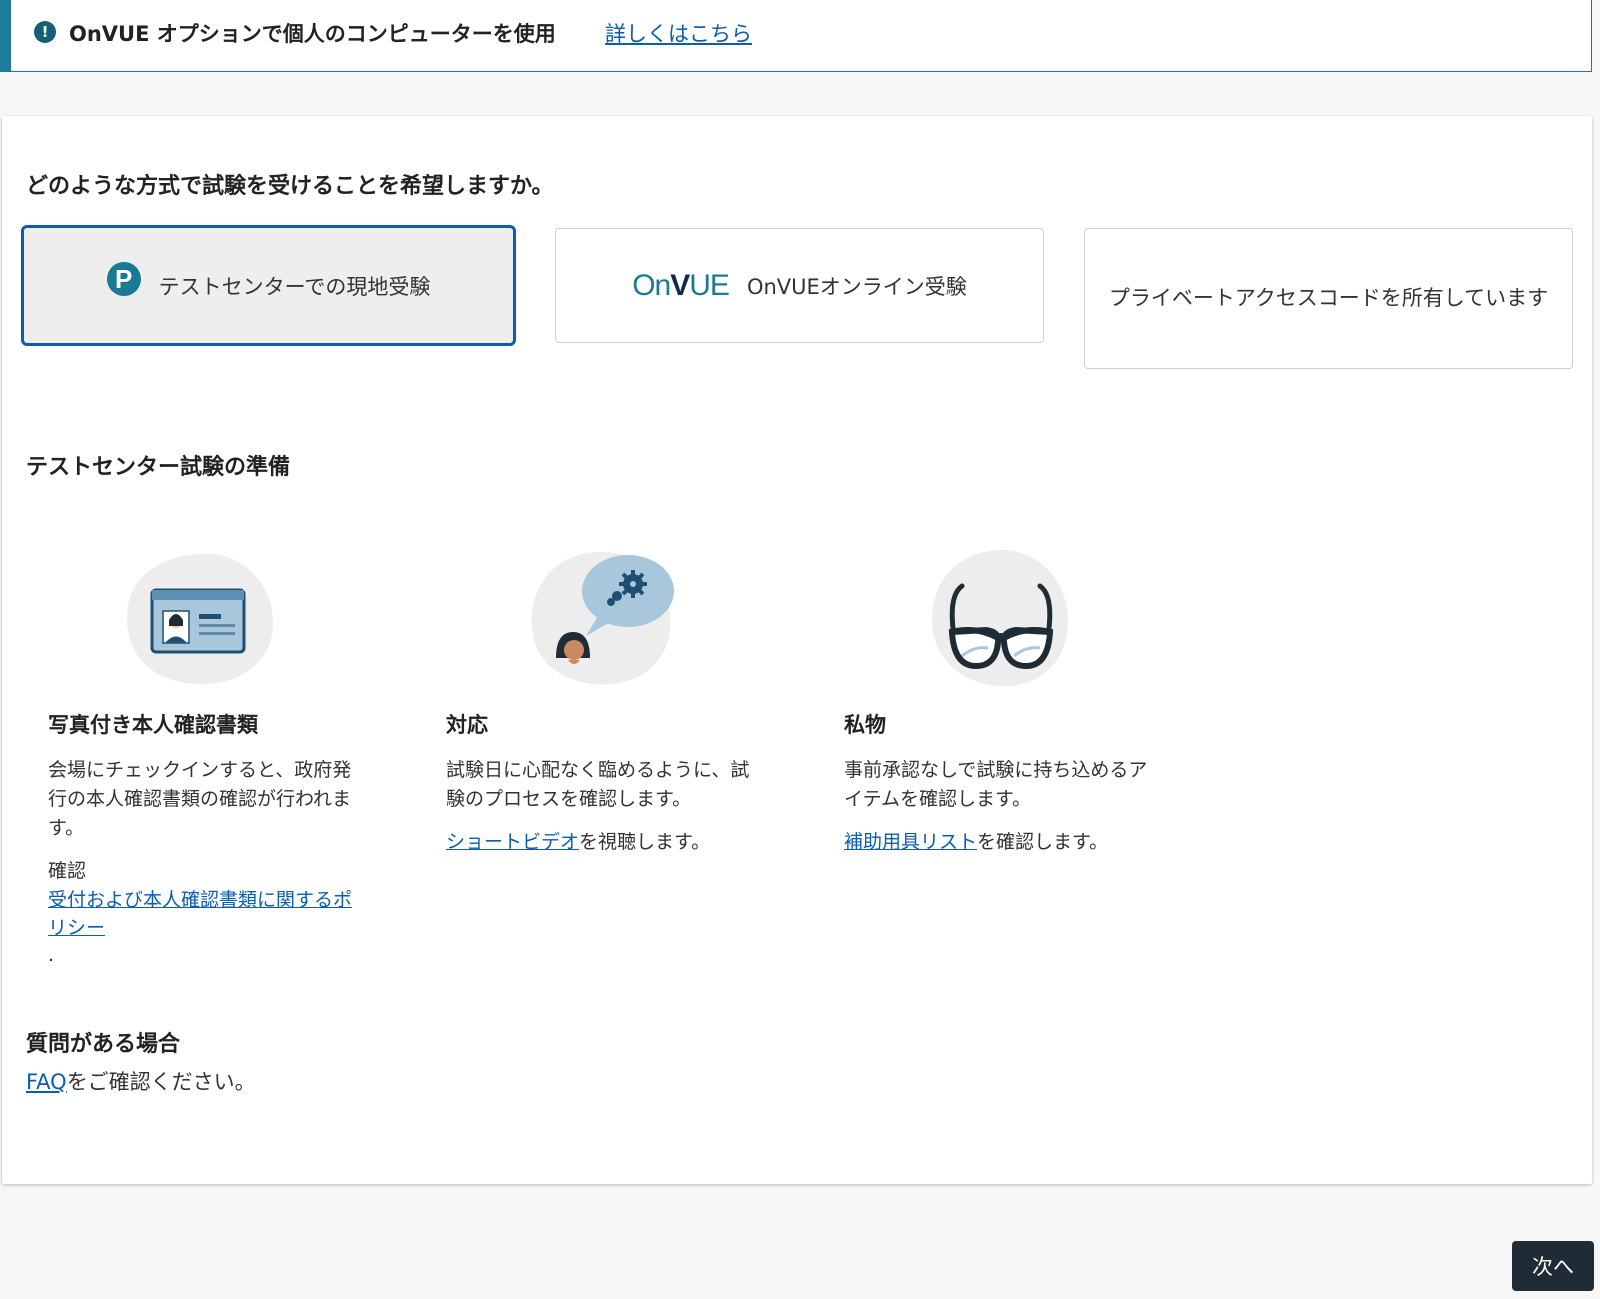  I want to click on next-button: 次へ, so click(1553, 1266).